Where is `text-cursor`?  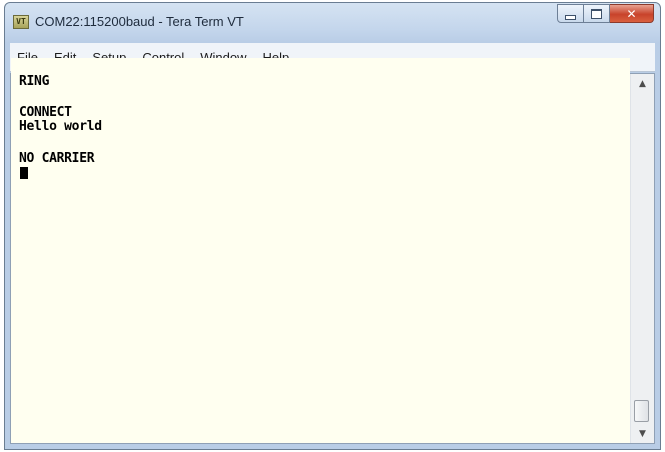
text-cursor is located at coordinates (24, 173).